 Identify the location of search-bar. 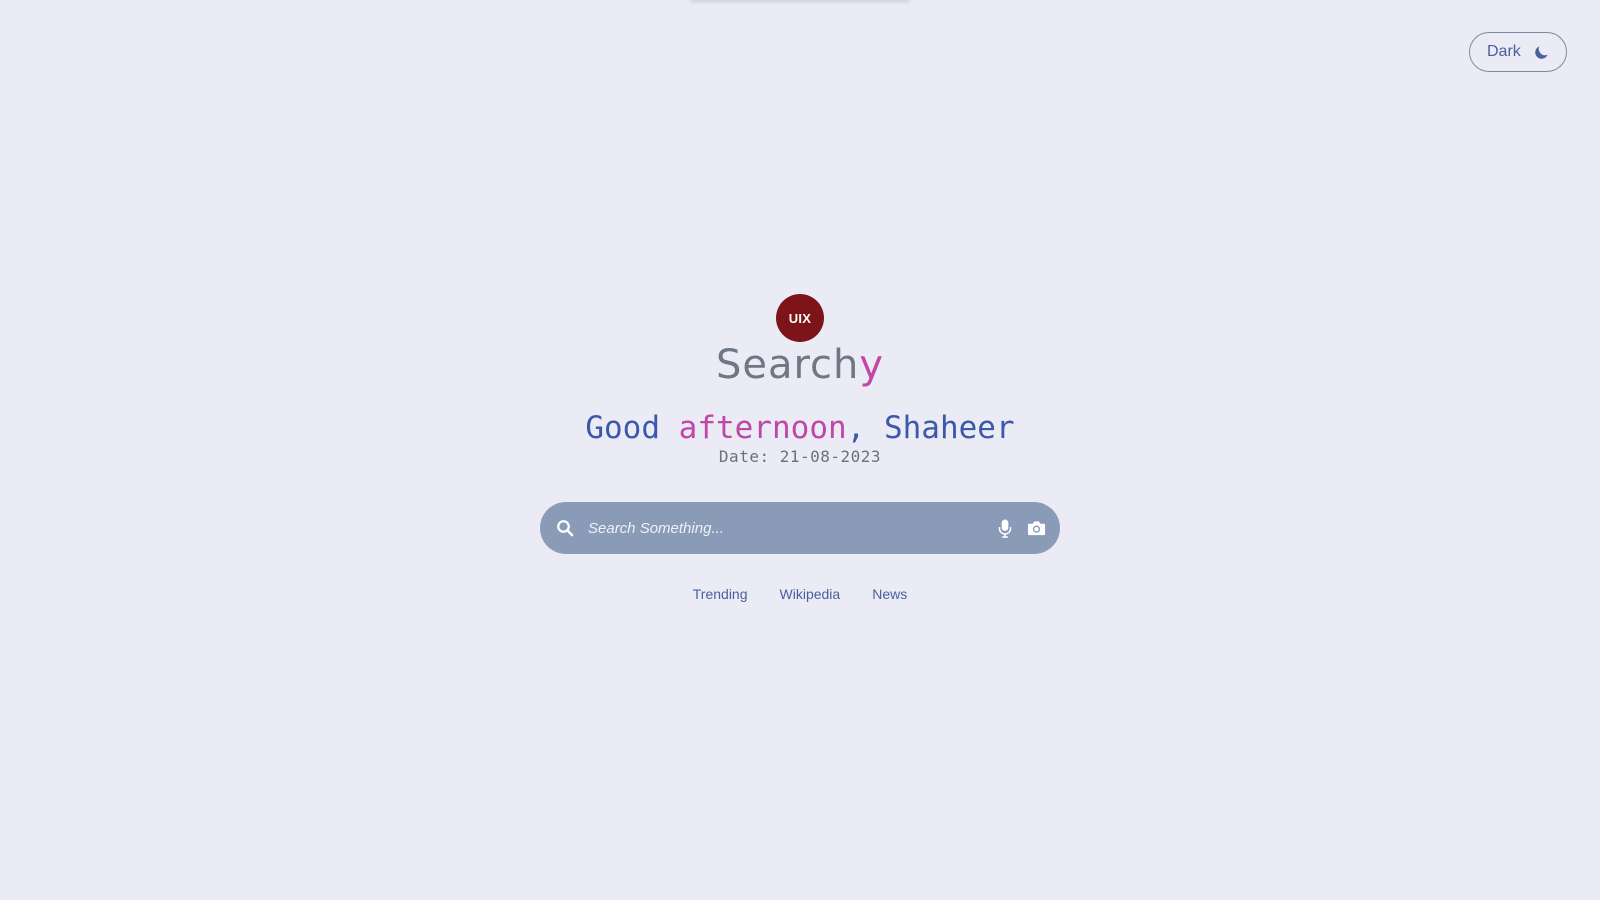
(800, 528).